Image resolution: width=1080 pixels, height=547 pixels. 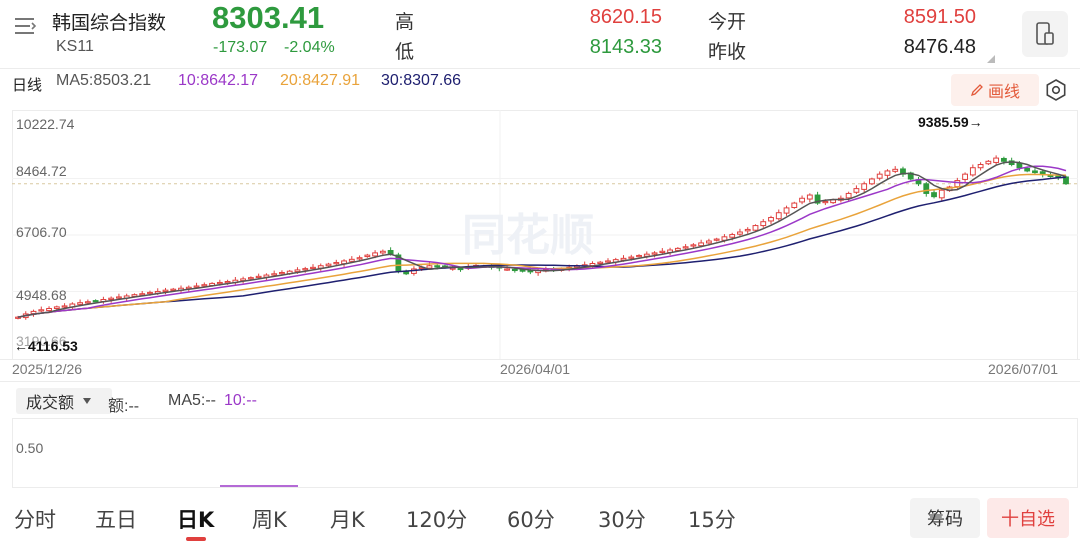 What do you see at coordinates (1023, 369) in the screenshot?
I see `x-tick-end: 2026/07/01` at bounding box center [1023, 369].